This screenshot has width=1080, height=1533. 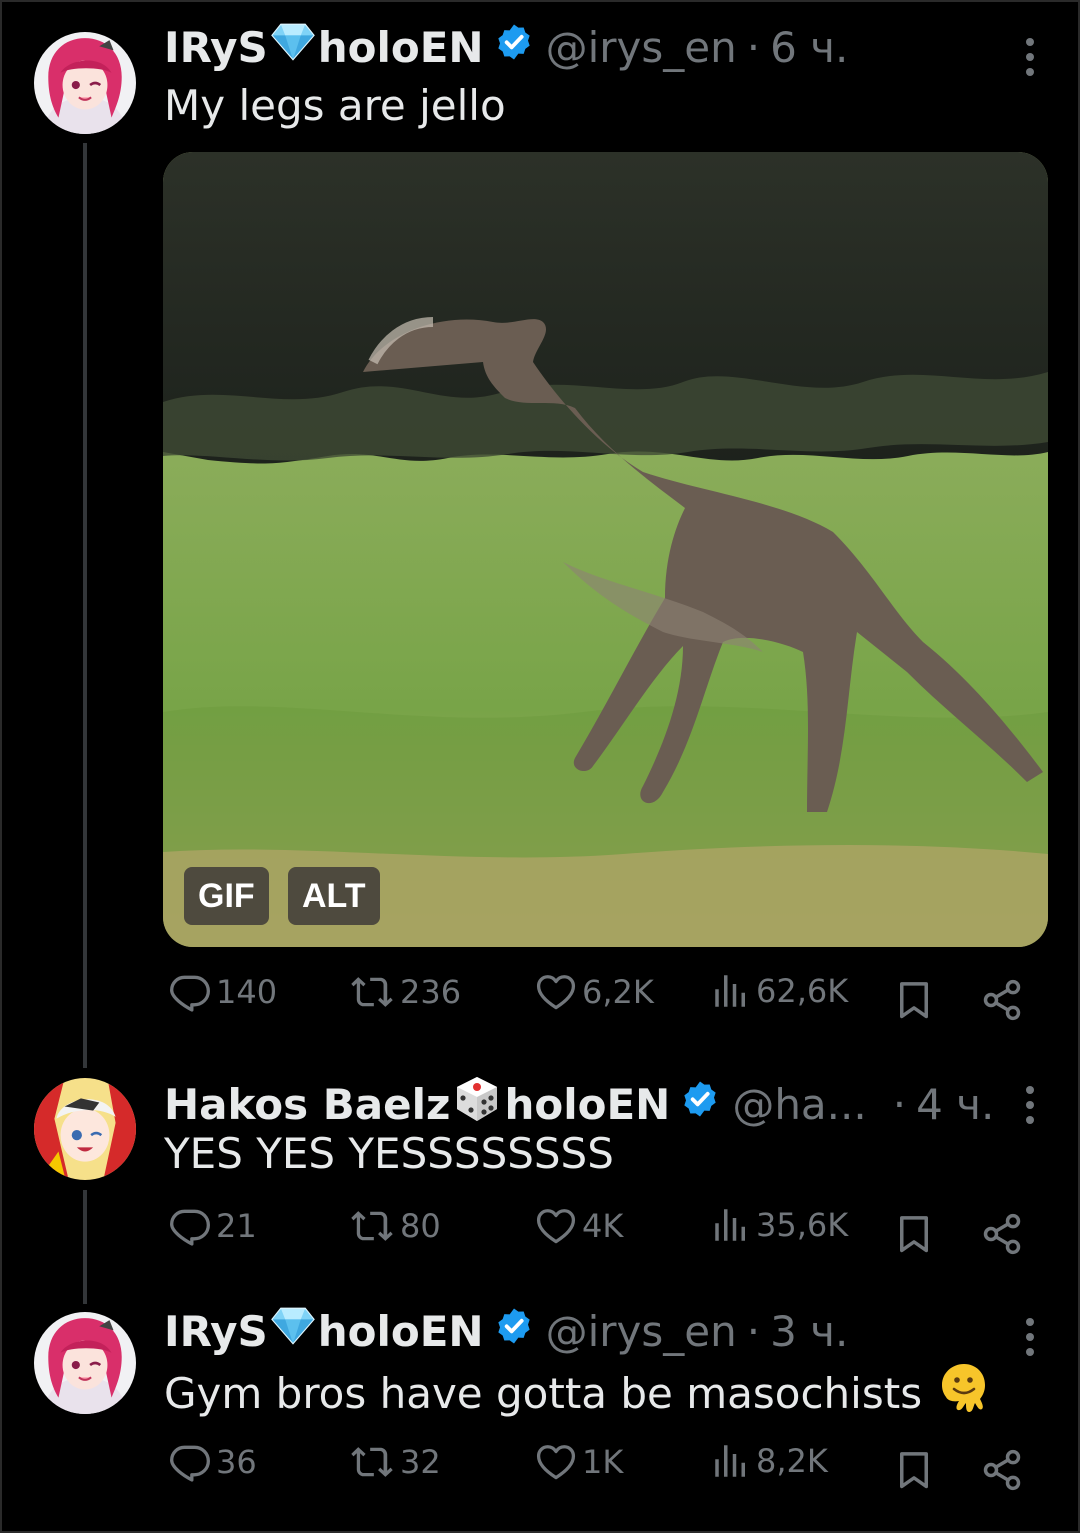 What do you see at coordinates (618, 992) in the screenshot?
I see `like-count: 6,2K` at bounding box center [618, 992].